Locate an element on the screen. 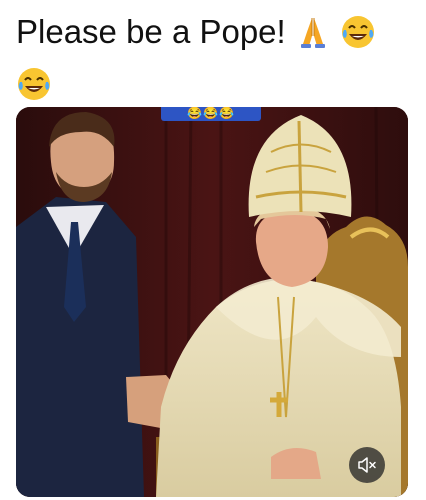 The height and width of the screenshot is (500, 426). folded-hands-icon is located at coordinates (313, 32).